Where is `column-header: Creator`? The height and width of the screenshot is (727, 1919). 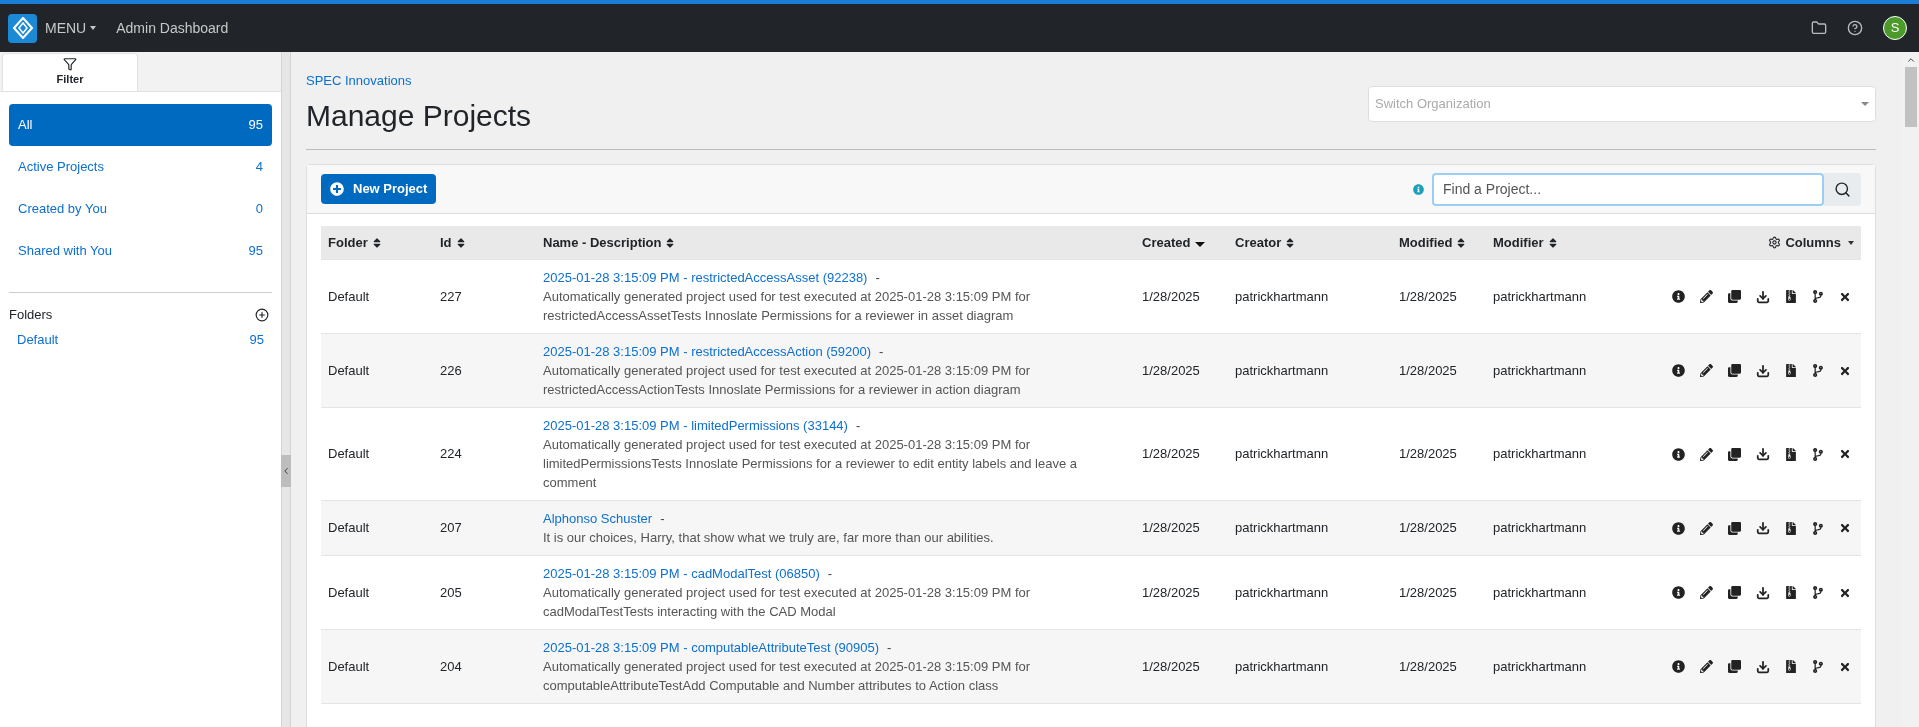
column-header: Creator is located at coordinates (1310, 242).